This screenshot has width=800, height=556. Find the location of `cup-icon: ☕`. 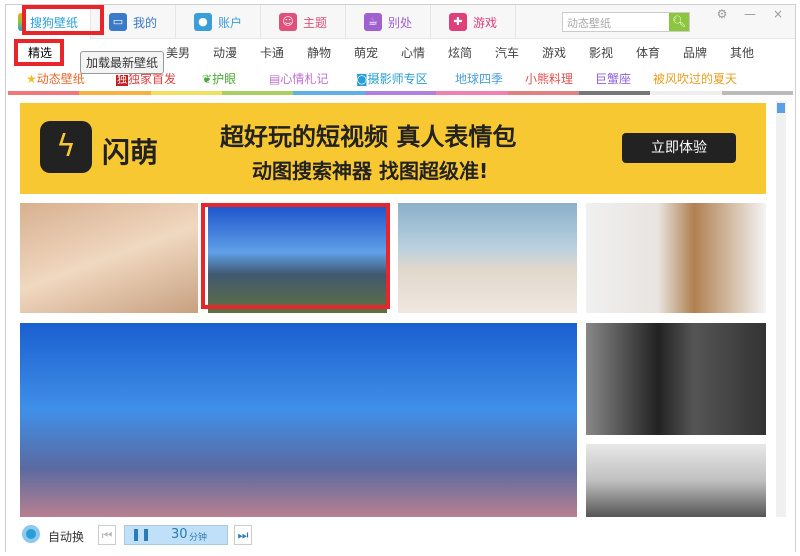

cup-icon: ☕ is located at coordinates (372, 22).